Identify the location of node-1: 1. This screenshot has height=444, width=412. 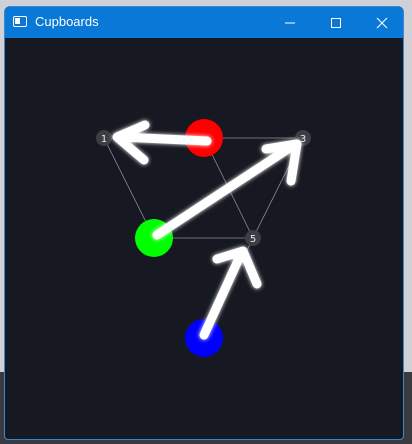
(104, 138).